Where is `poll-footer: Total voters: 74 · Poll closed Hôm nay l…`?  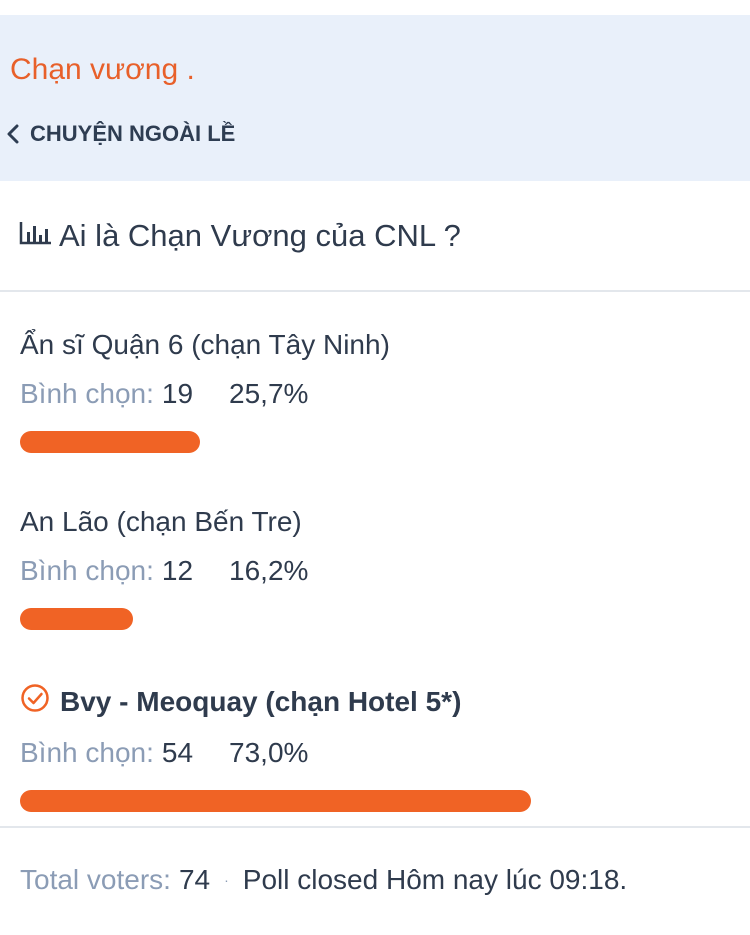 poll-footer: Total voters: 74 · Poll closed Hôm nay l… is located at coordinates (323, 880).